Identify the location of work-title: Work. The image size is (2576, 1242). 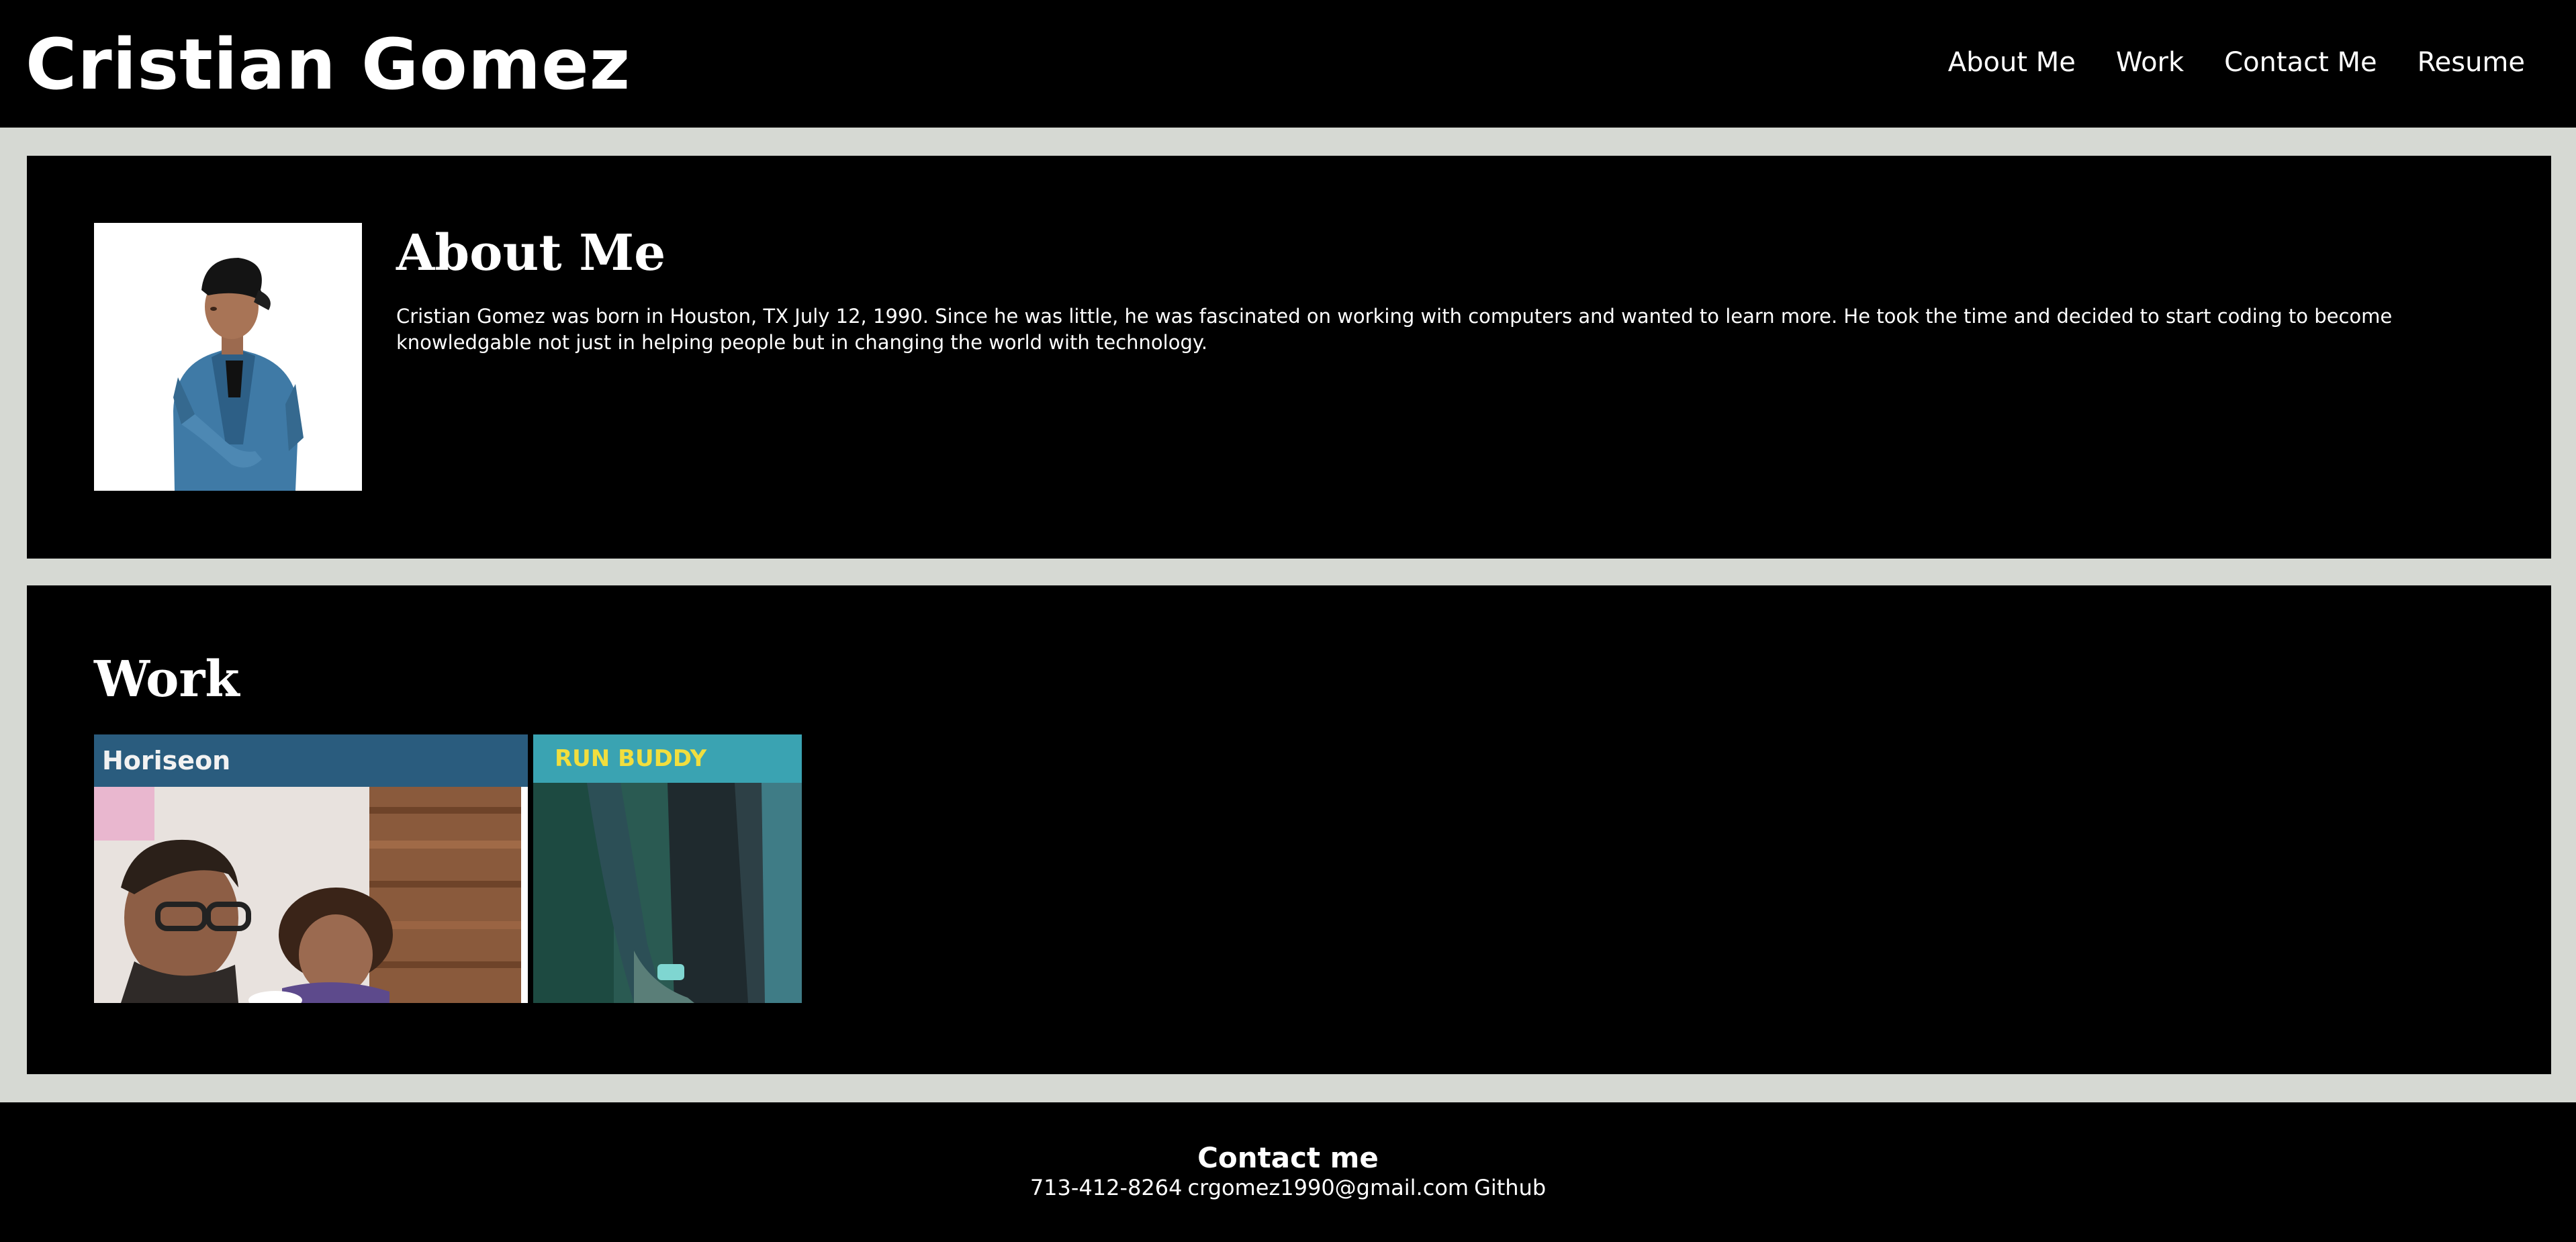
(167, 679).